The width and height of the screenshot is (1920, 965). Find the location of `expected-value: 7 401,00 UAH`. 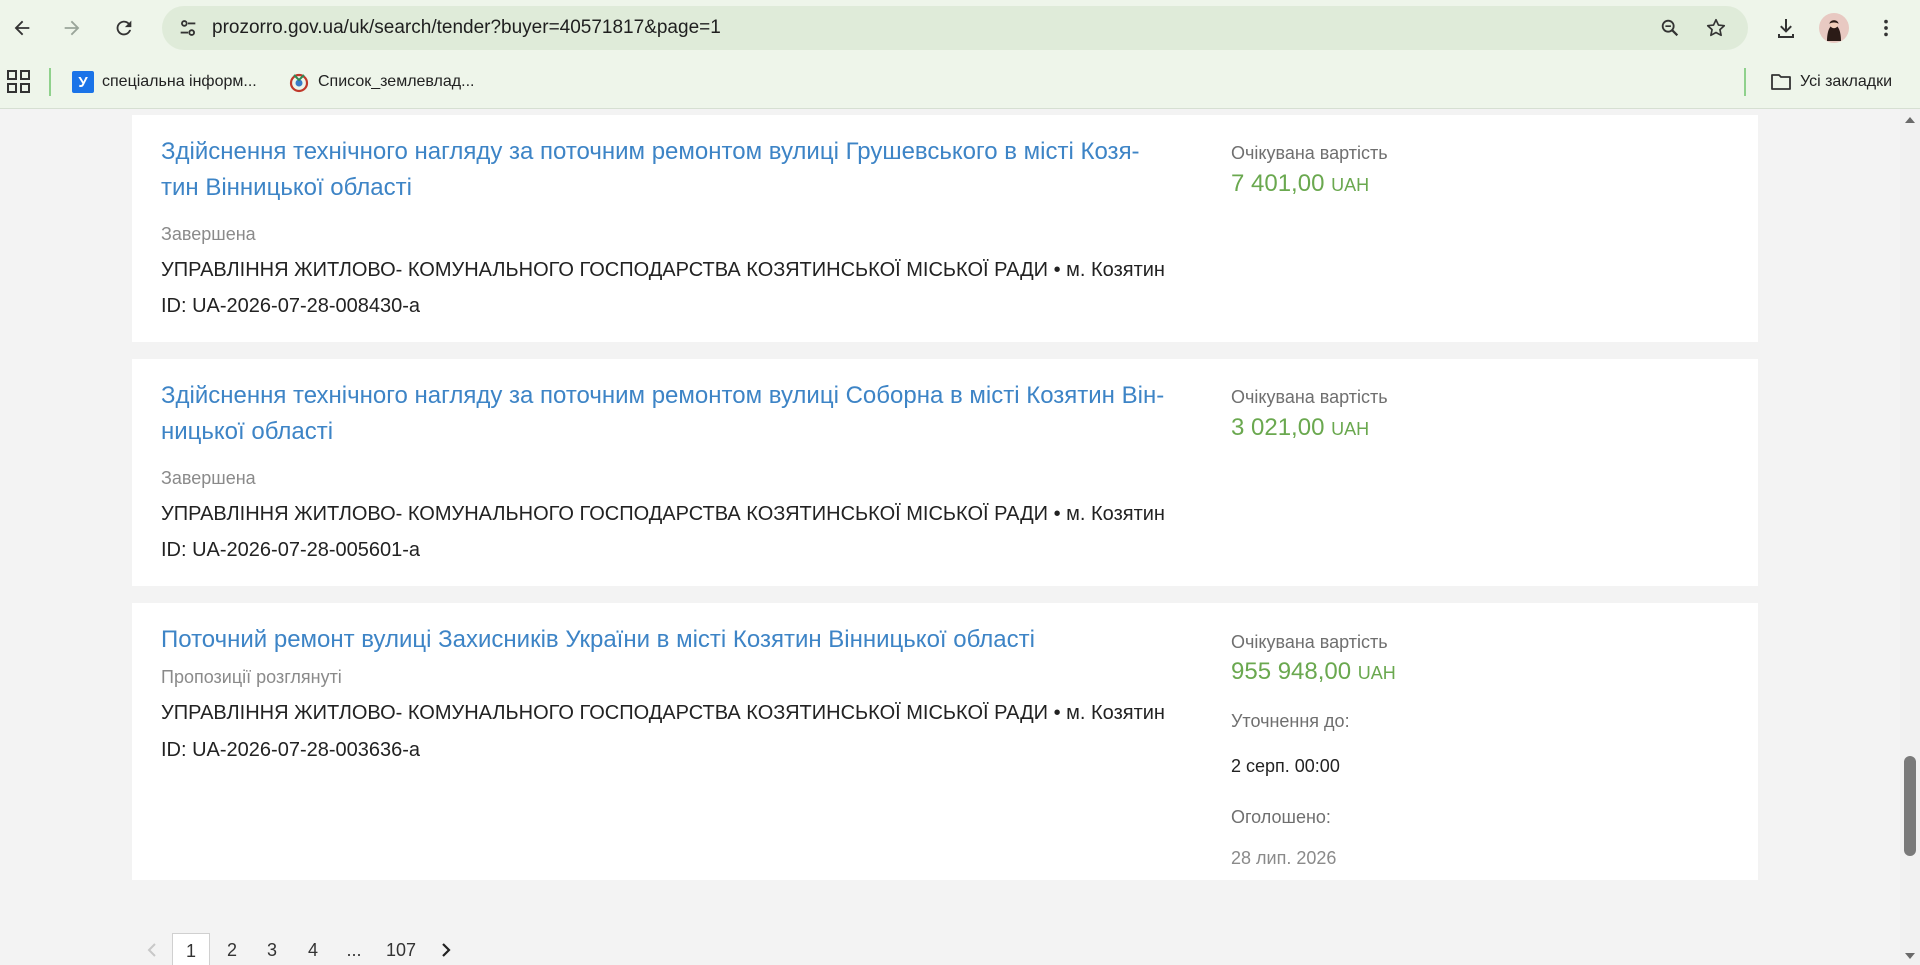

expected-value: 7 401,00 UAH is located at coordinates (1300, 184).